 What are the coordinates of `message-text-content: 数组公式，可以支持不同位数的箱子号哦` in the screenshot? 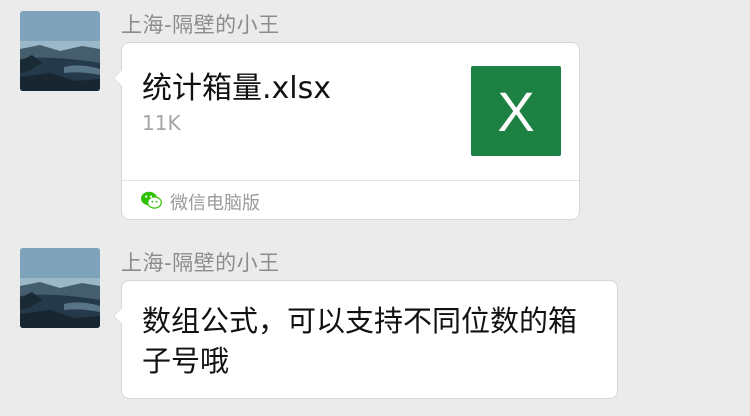 It's located at (360, 341).